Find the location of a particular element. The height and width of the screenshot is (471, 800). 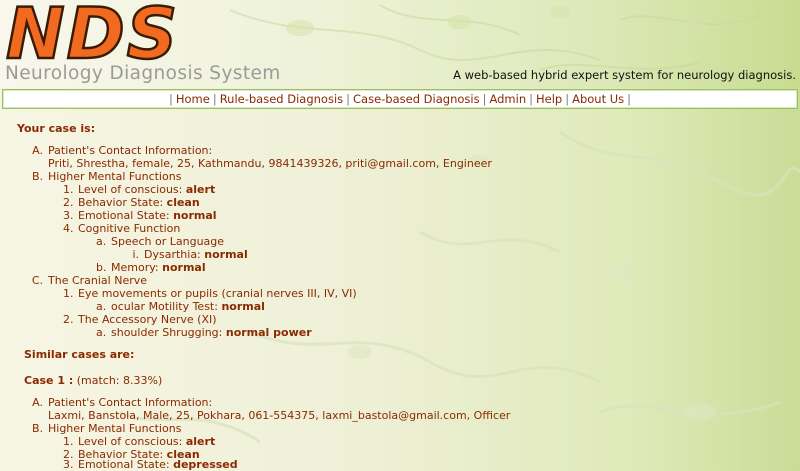

case-b3: 3. Emotional State: normal is located at coordinates (140, 215).